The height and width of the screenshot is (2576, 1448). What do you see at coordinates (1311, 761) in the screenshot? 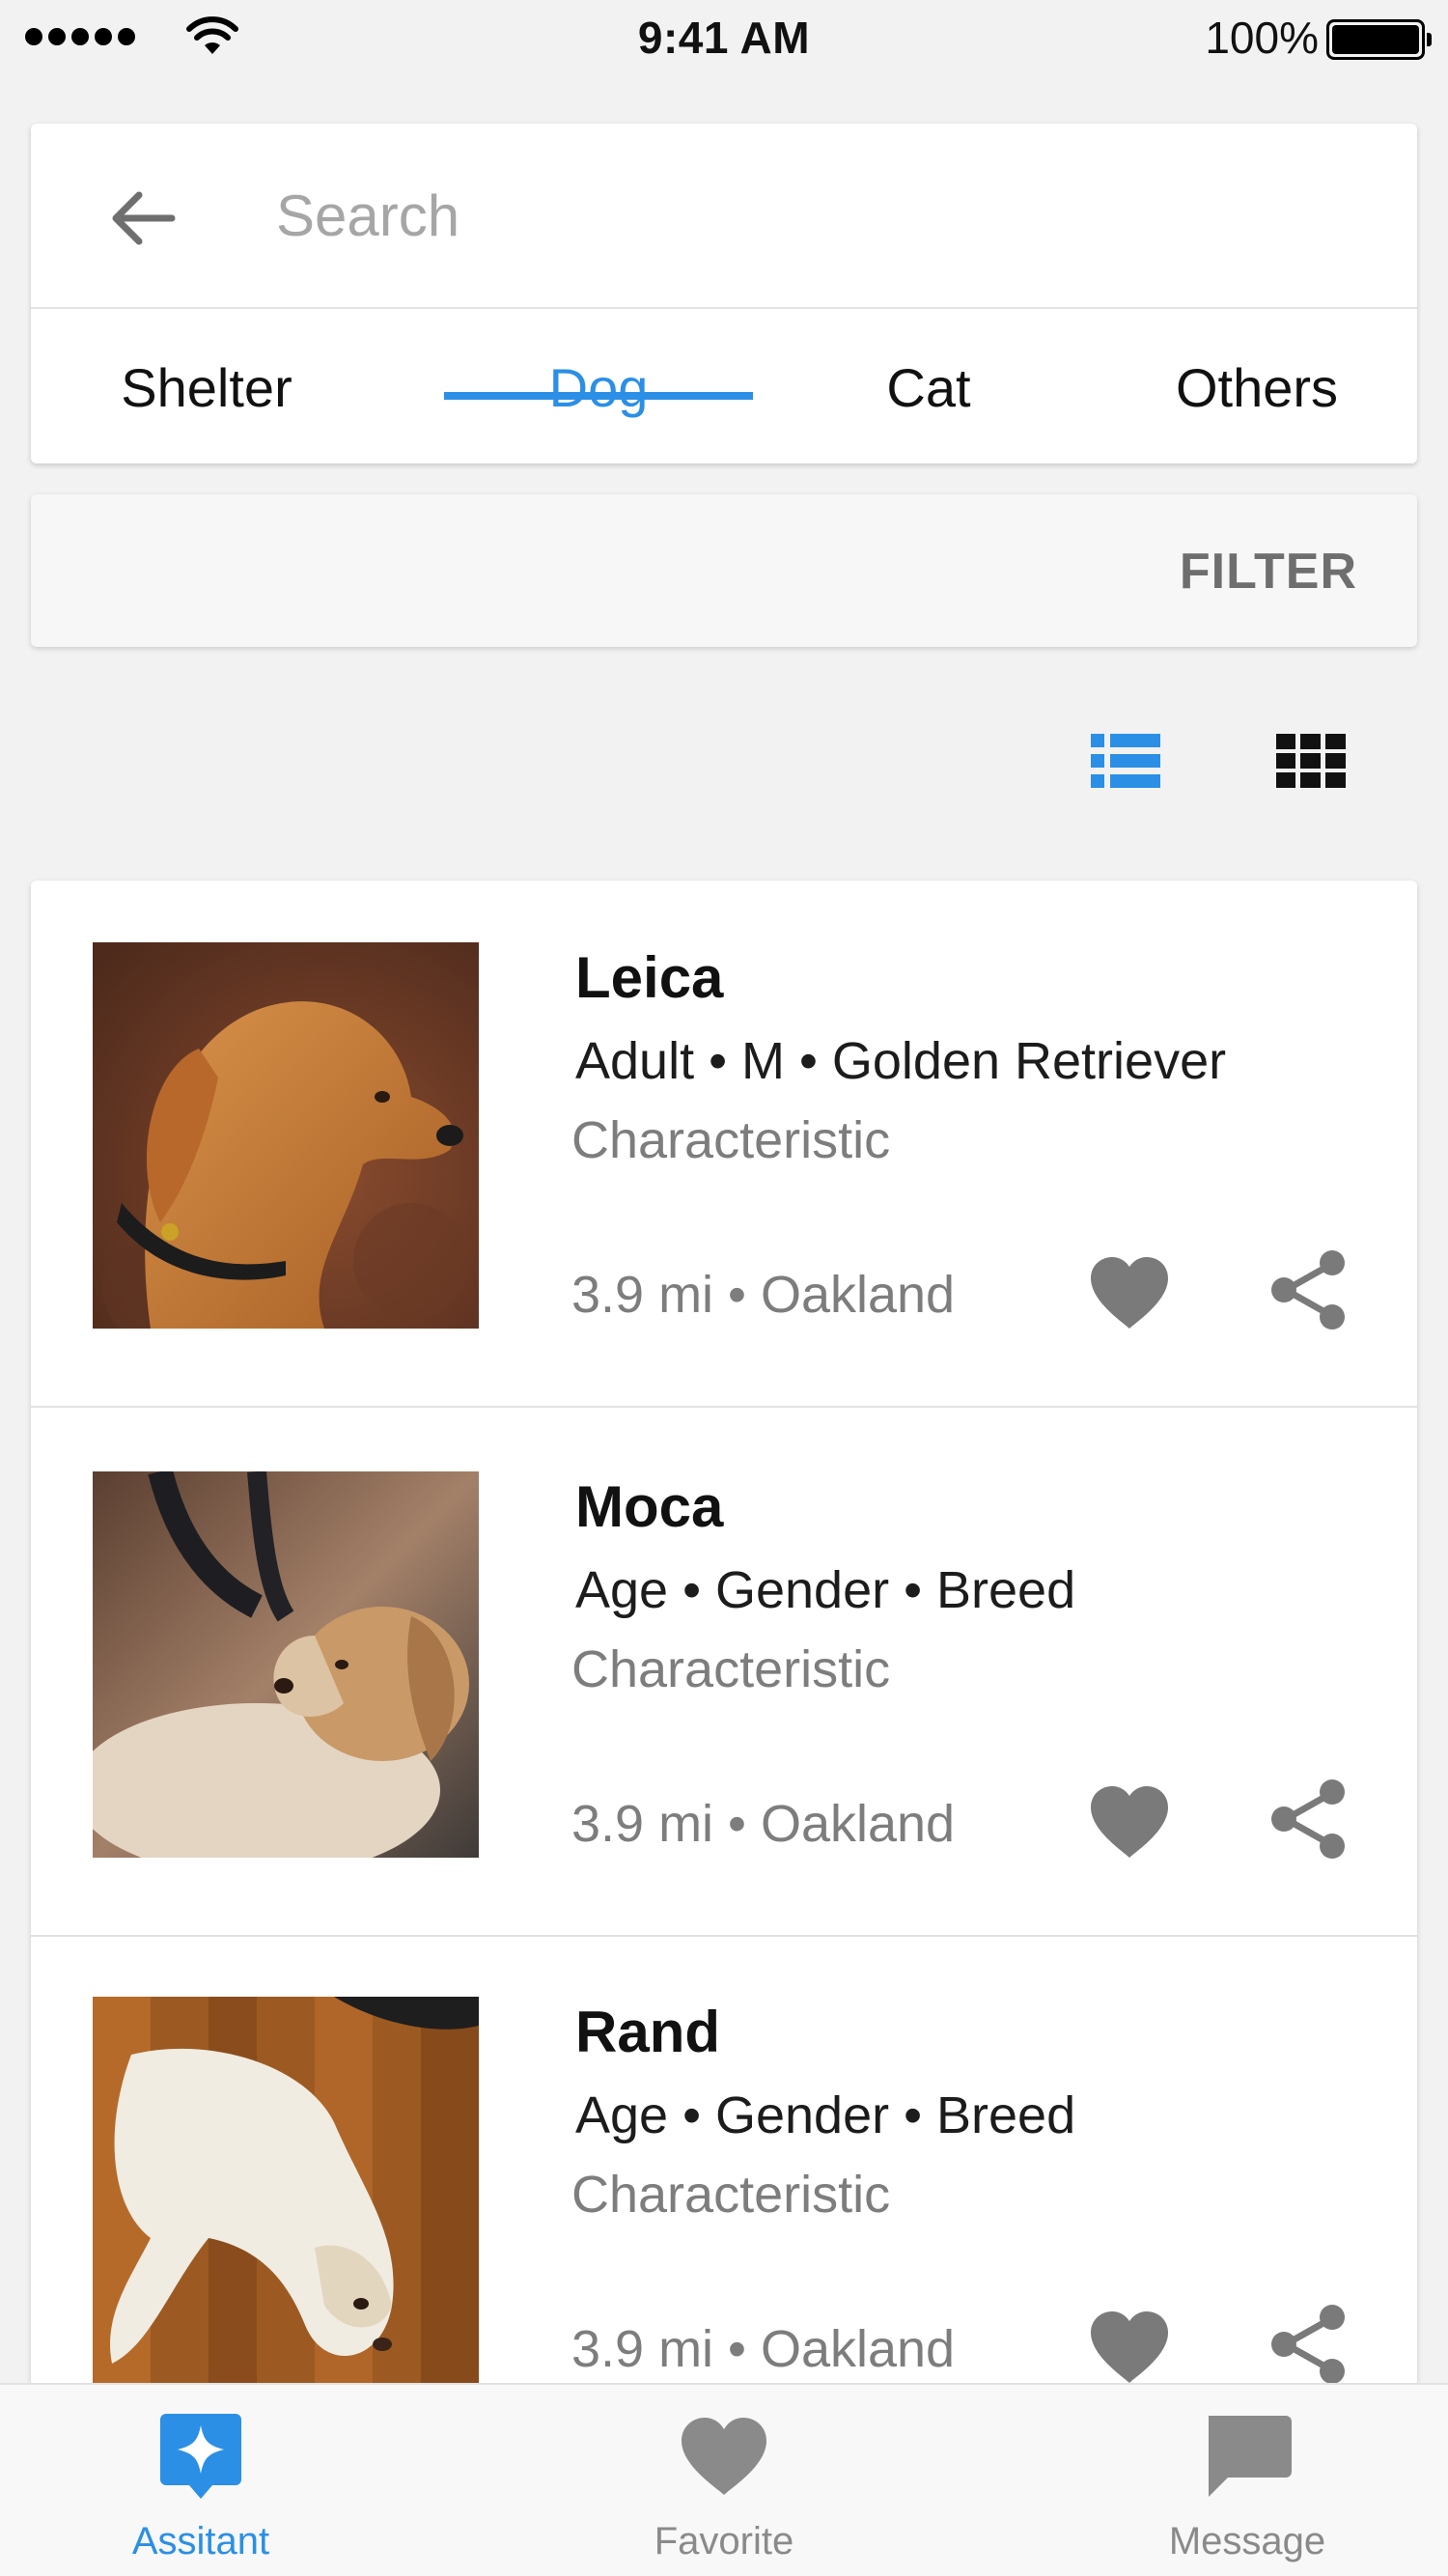
I see `grid-view-icon` at bounding box center [1311, 761].